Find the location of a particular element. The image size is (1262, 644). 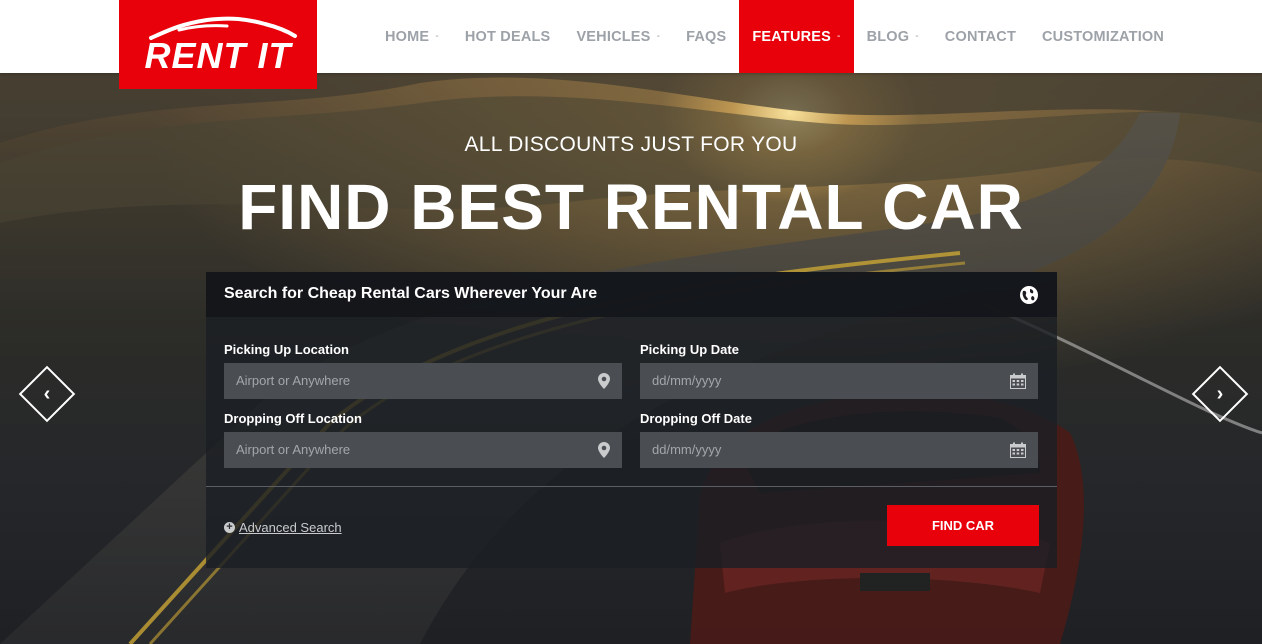

nav-item-contact: CONTACT is located at coordinates (980, 36).